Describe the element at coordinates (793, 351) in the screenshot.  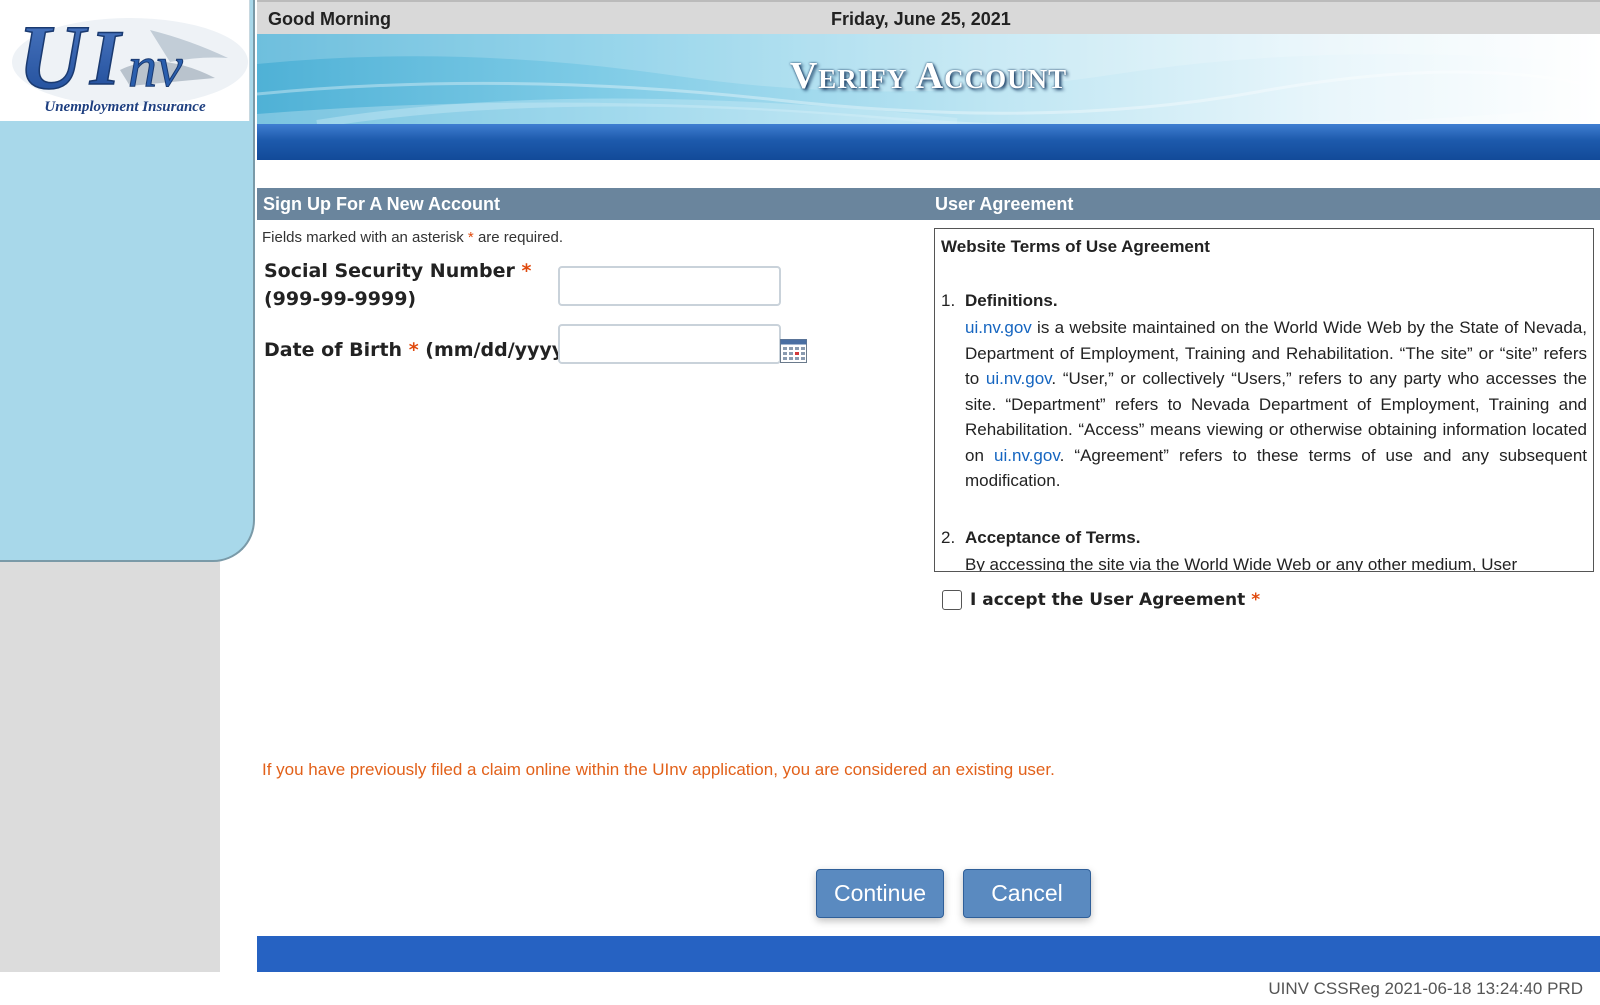
I see `calendar-icon` at that location.